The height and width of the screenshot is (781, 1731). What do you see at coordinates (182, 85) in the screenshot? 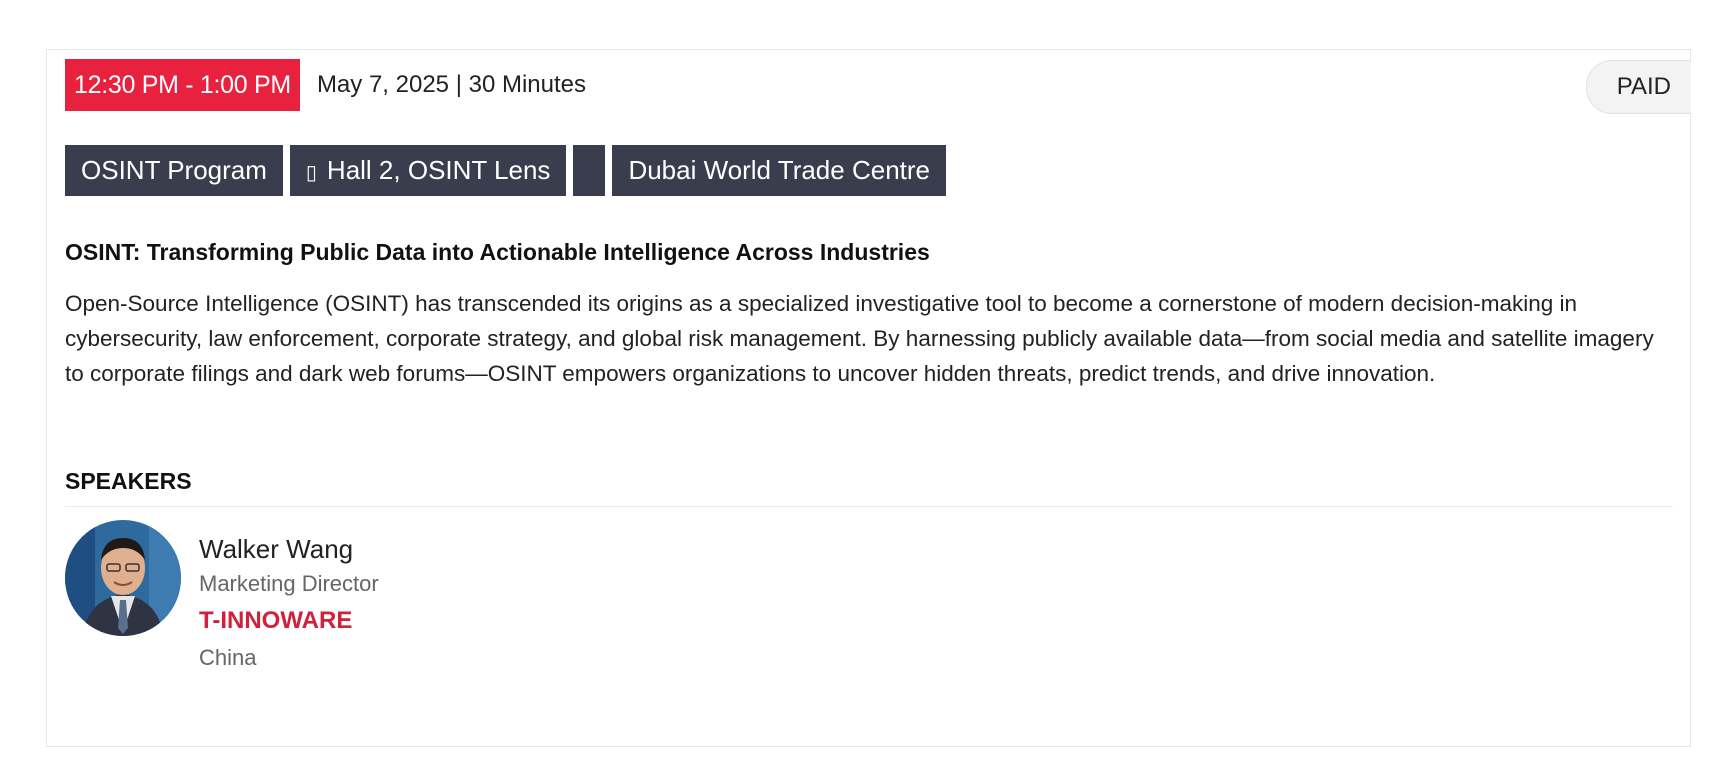
I see `time-badge: 12:30 PM - 1:00 PM` at bounding box center [182, 85].